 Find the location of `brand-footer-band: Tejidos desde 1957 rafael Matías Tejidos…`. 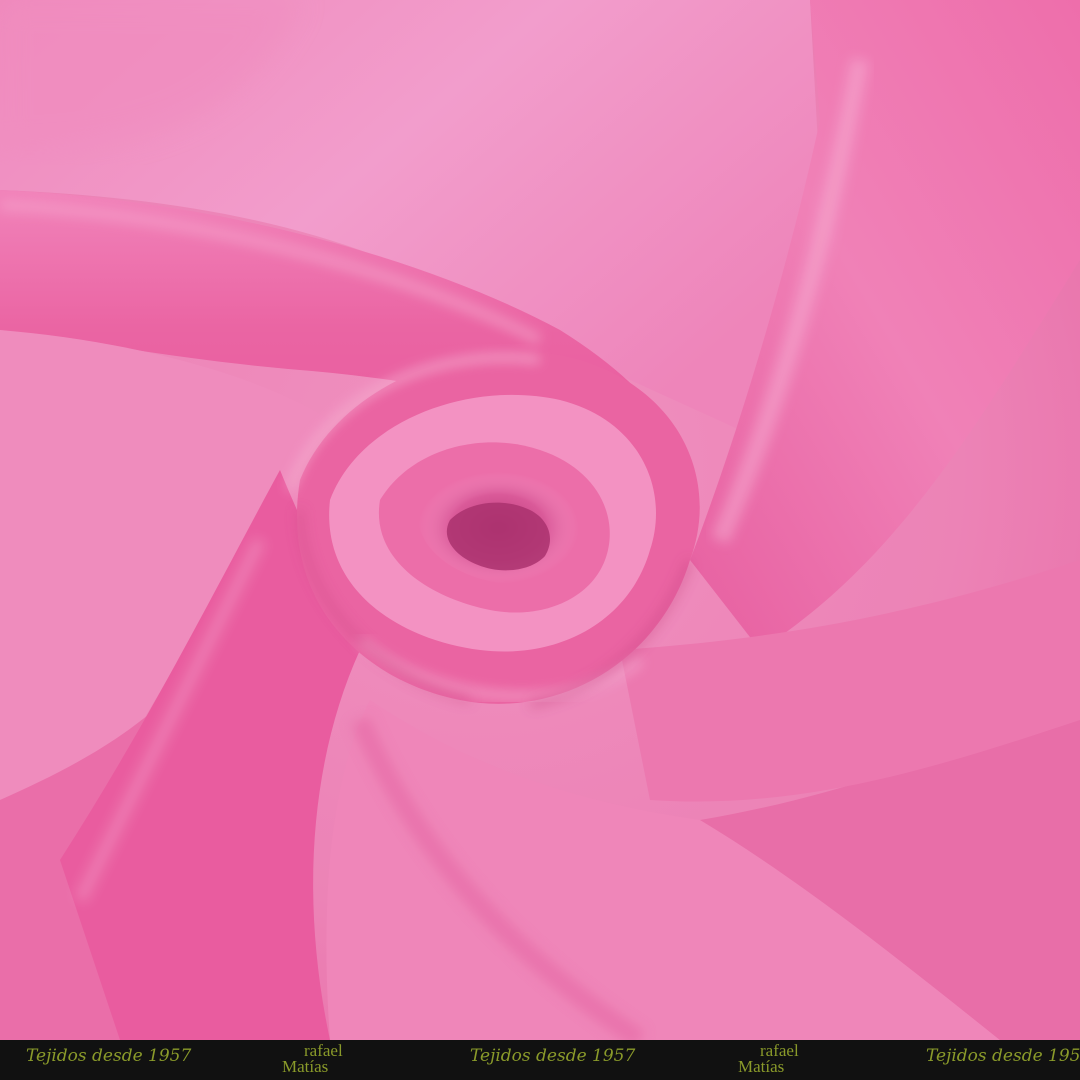

brand-footer-band: Tejidos desde 1957 rafael Matías Tejidos… is located at coordinates (540, 1060).